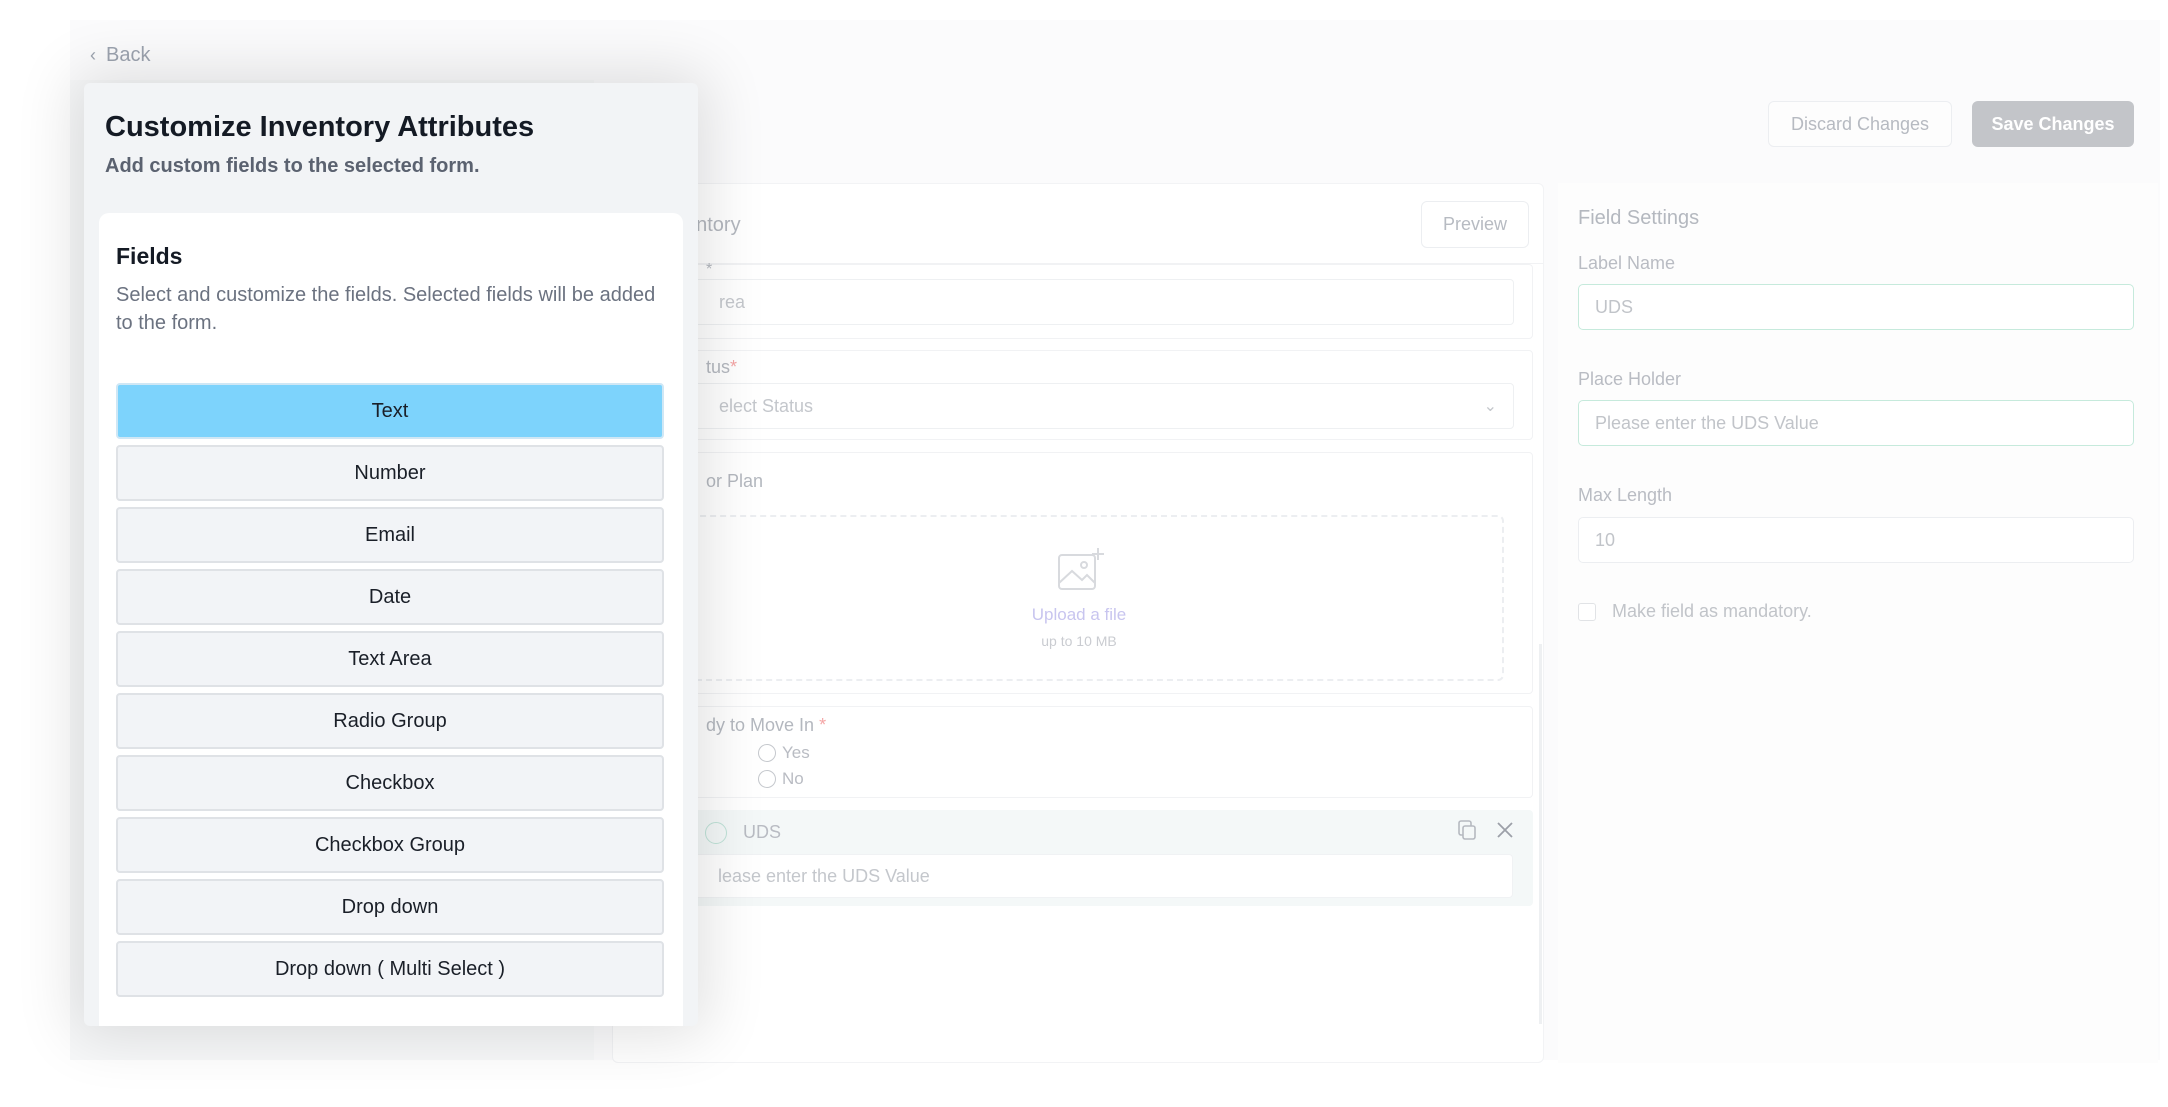 Image resolution: width=2168 pixels, height=1107 pixels. What do you see at coordinates (722, 367) in the screenshot?
I see `status-field-label: tus*` at bounding box center [722, 367].